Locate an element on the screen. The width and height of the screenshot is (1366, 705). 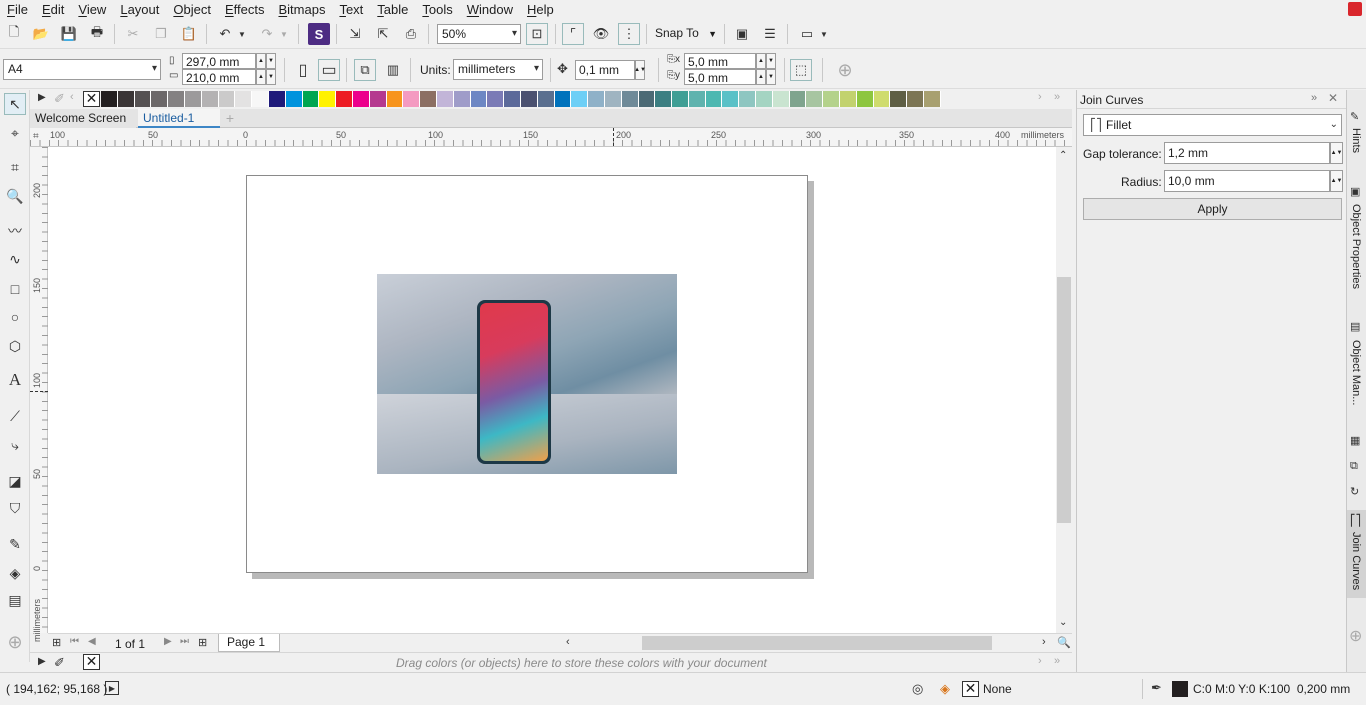
scroll-down-icon: ⌄ is located at coordinates (1063, 622).